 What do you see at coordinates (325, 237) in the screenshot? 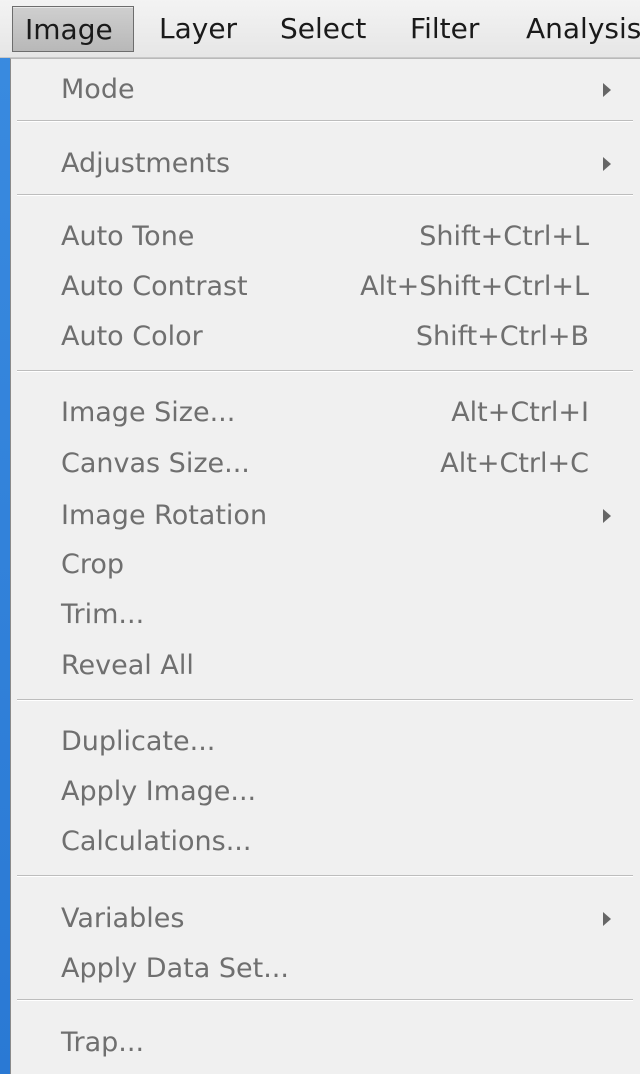
I see `menu-item-auto-tone: Auto Tone Shift+Ctrl+L` at bounding box center [325, 237].